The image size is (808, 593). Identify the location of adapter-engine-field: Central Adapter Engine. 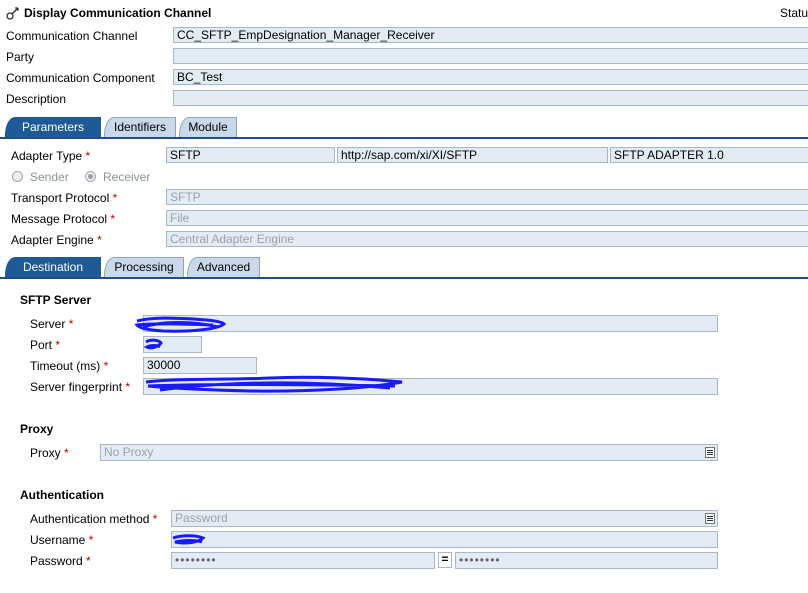
(487, 239).